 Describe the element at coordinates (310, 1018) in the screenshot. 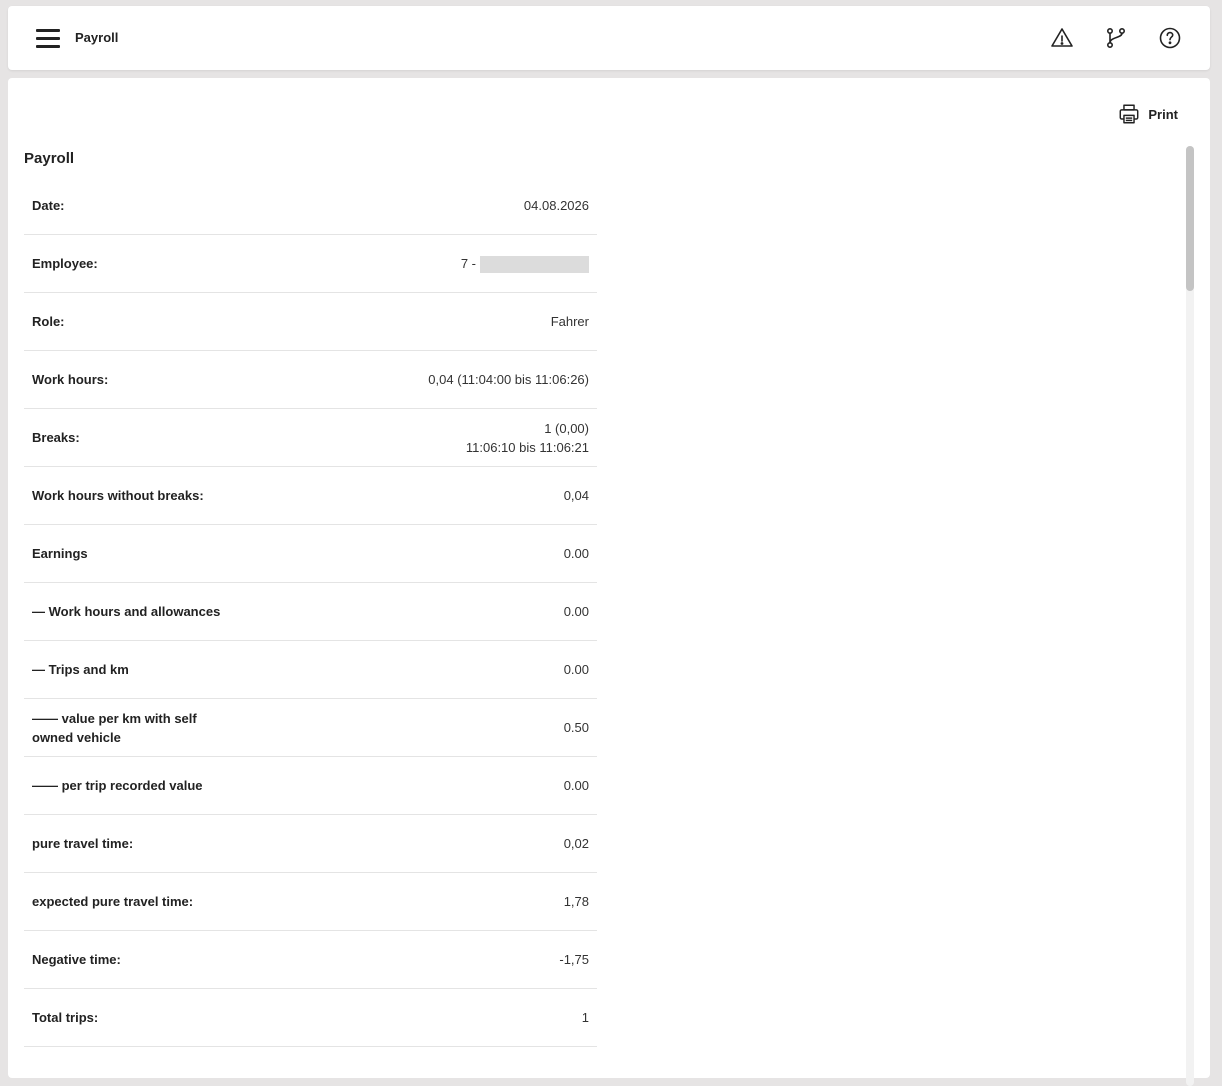

I see `row-total-trips: Total trips: 1` at that location.